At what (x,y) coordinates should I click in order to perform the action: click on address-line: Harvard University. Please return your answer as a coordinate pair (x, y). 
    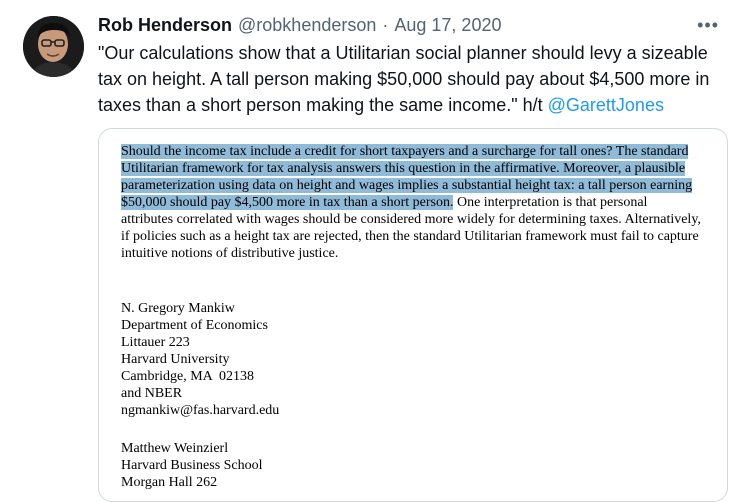
    Looking at the image, I should click on (175, 359).